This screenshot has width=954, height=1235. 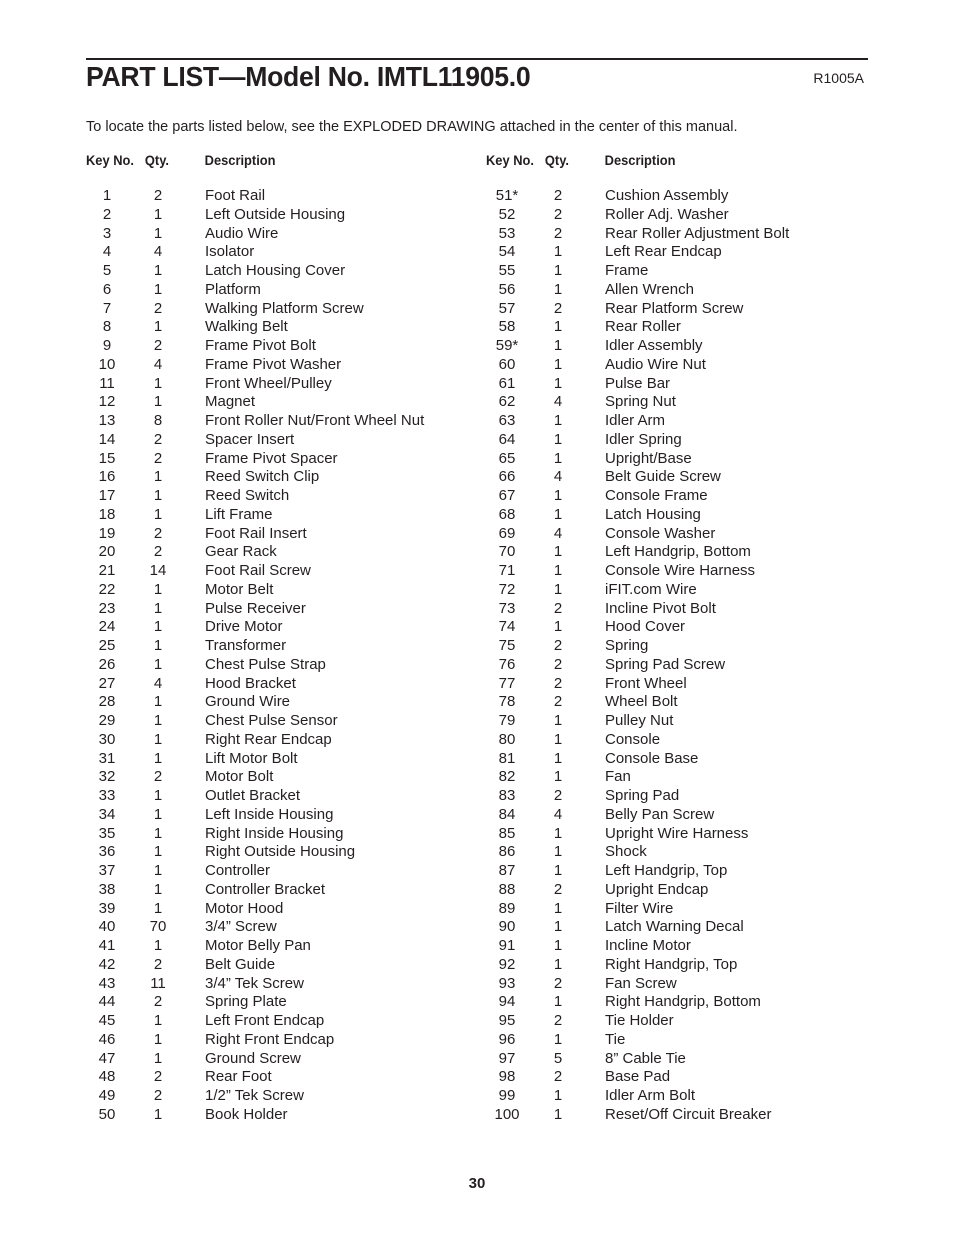 What do you see at coordinates (654, 345) in the screenshot?
I see `part-description: Idler Assembly` at bounding box center [654, 345].